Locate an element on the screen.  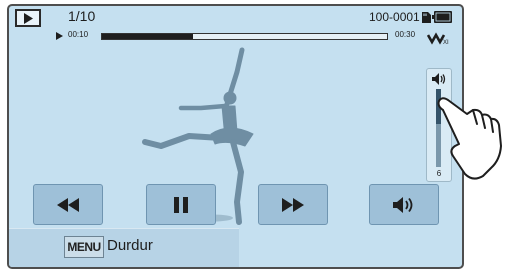
volume-button is located at coordinates (404, 204).